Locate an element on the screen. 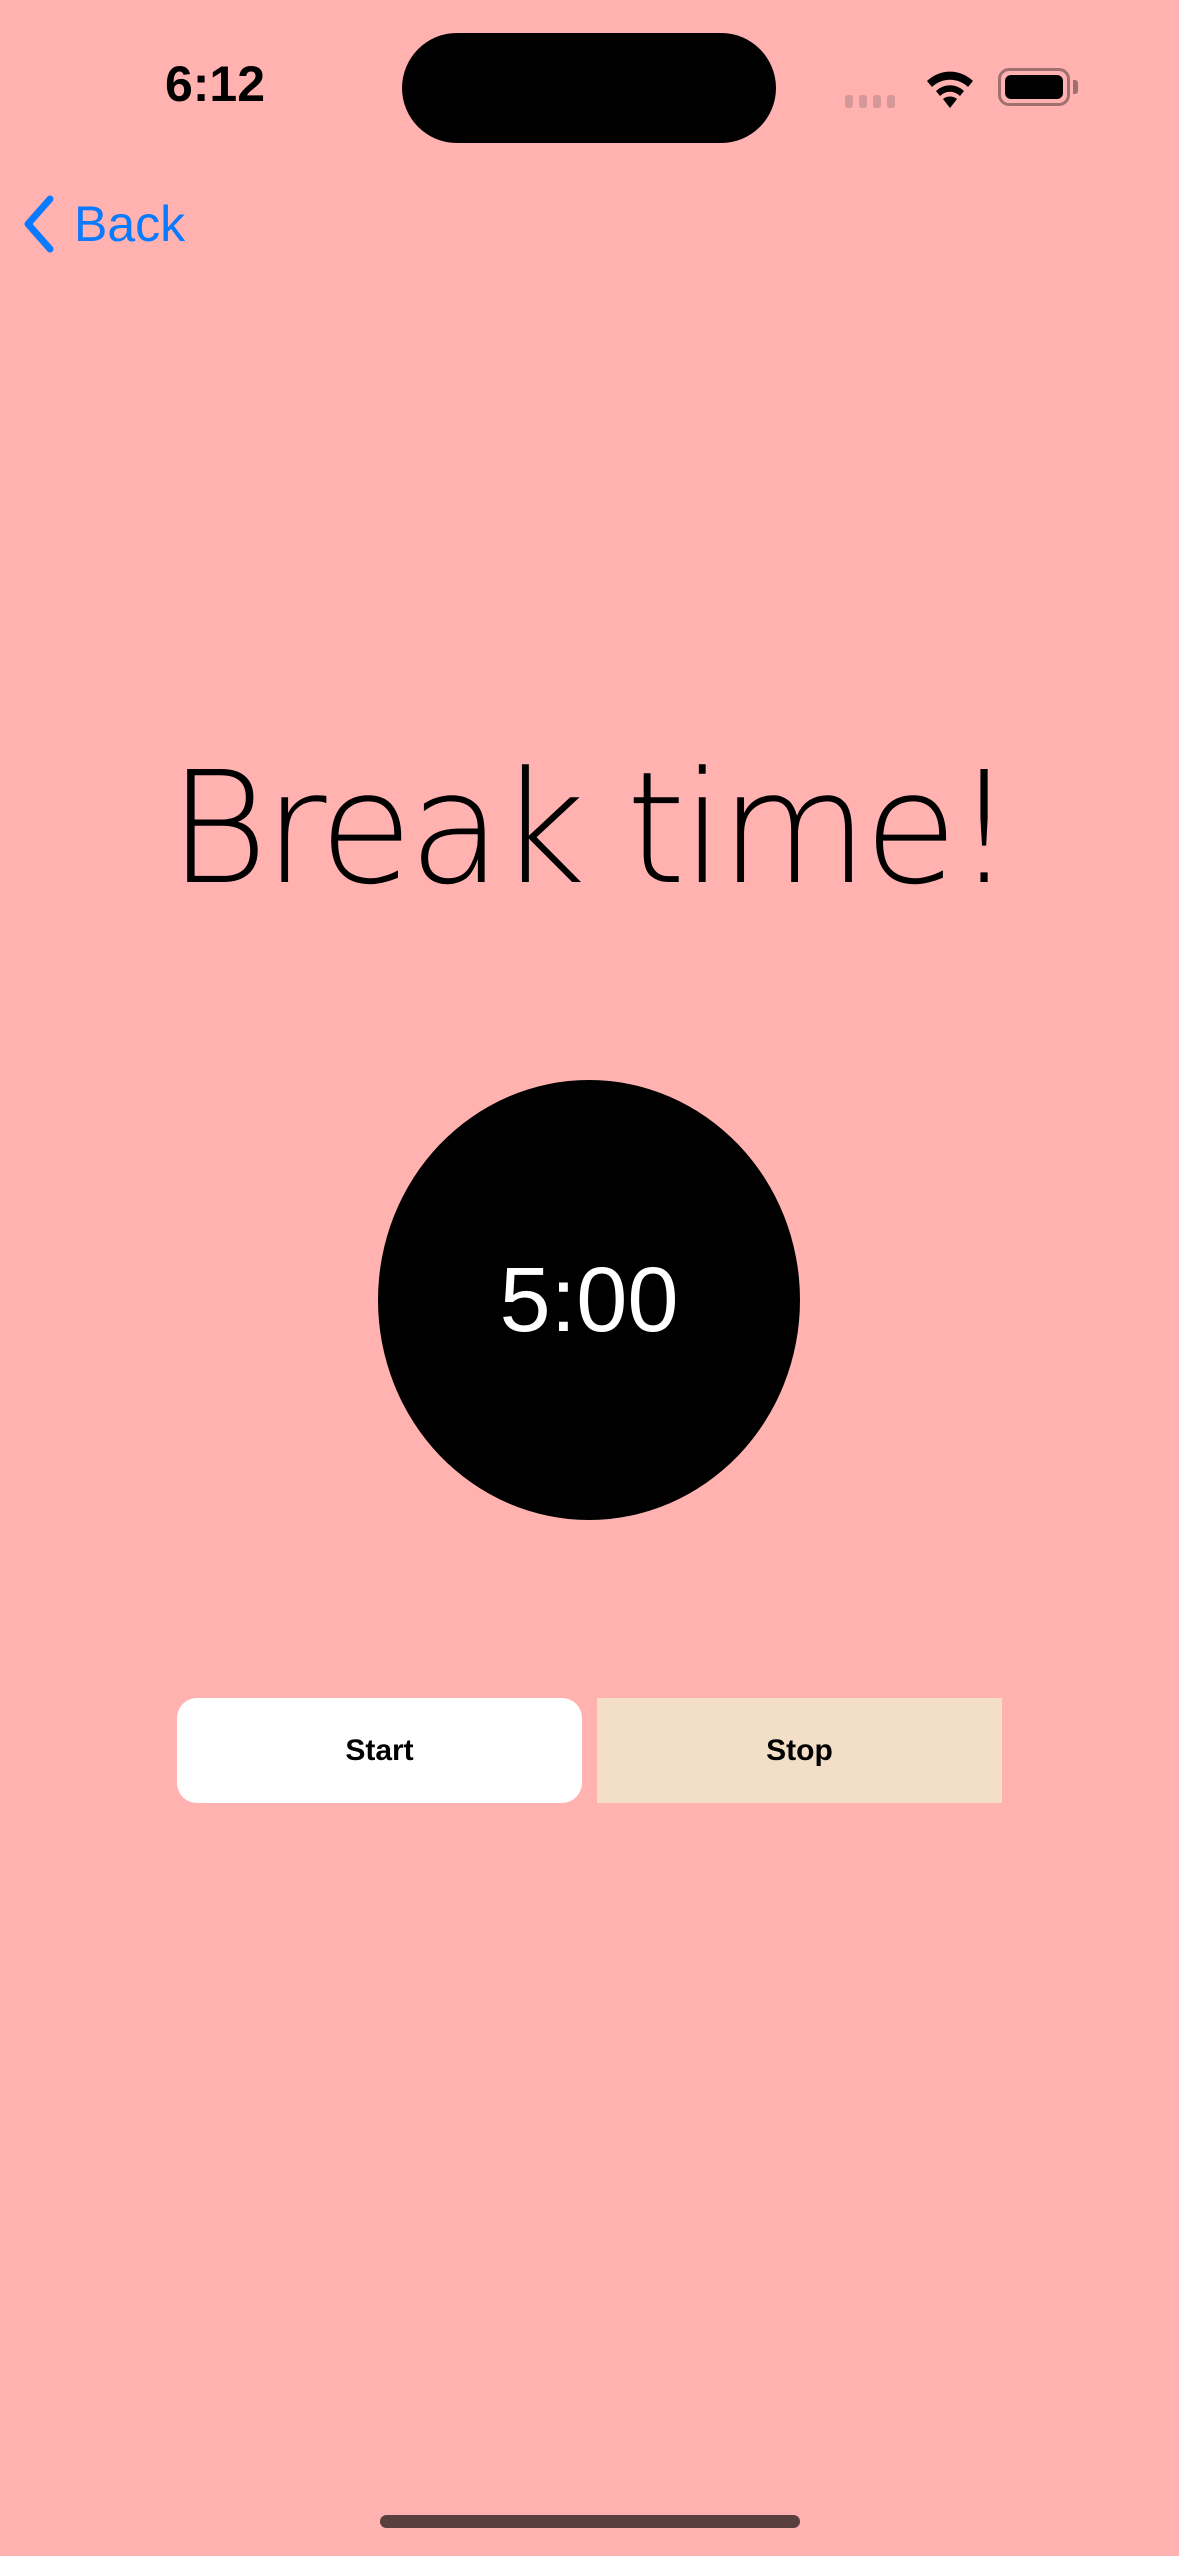 The height and width of the screenshot is (2556, 1179). timer-circle: 5:00 is located at coordinates (589, 1300).